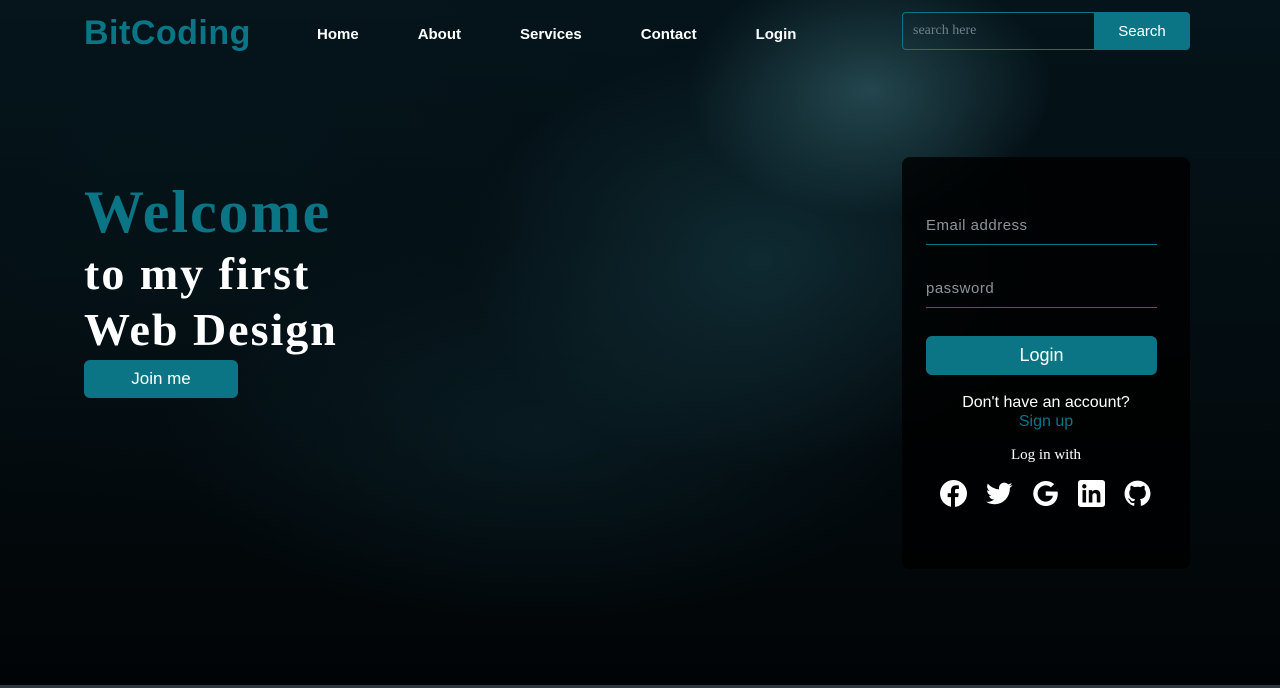 Image resolution: width=1280 pixels, height=688 pixels. I want to click on signup-link: Sign up, so click(1046, 422).